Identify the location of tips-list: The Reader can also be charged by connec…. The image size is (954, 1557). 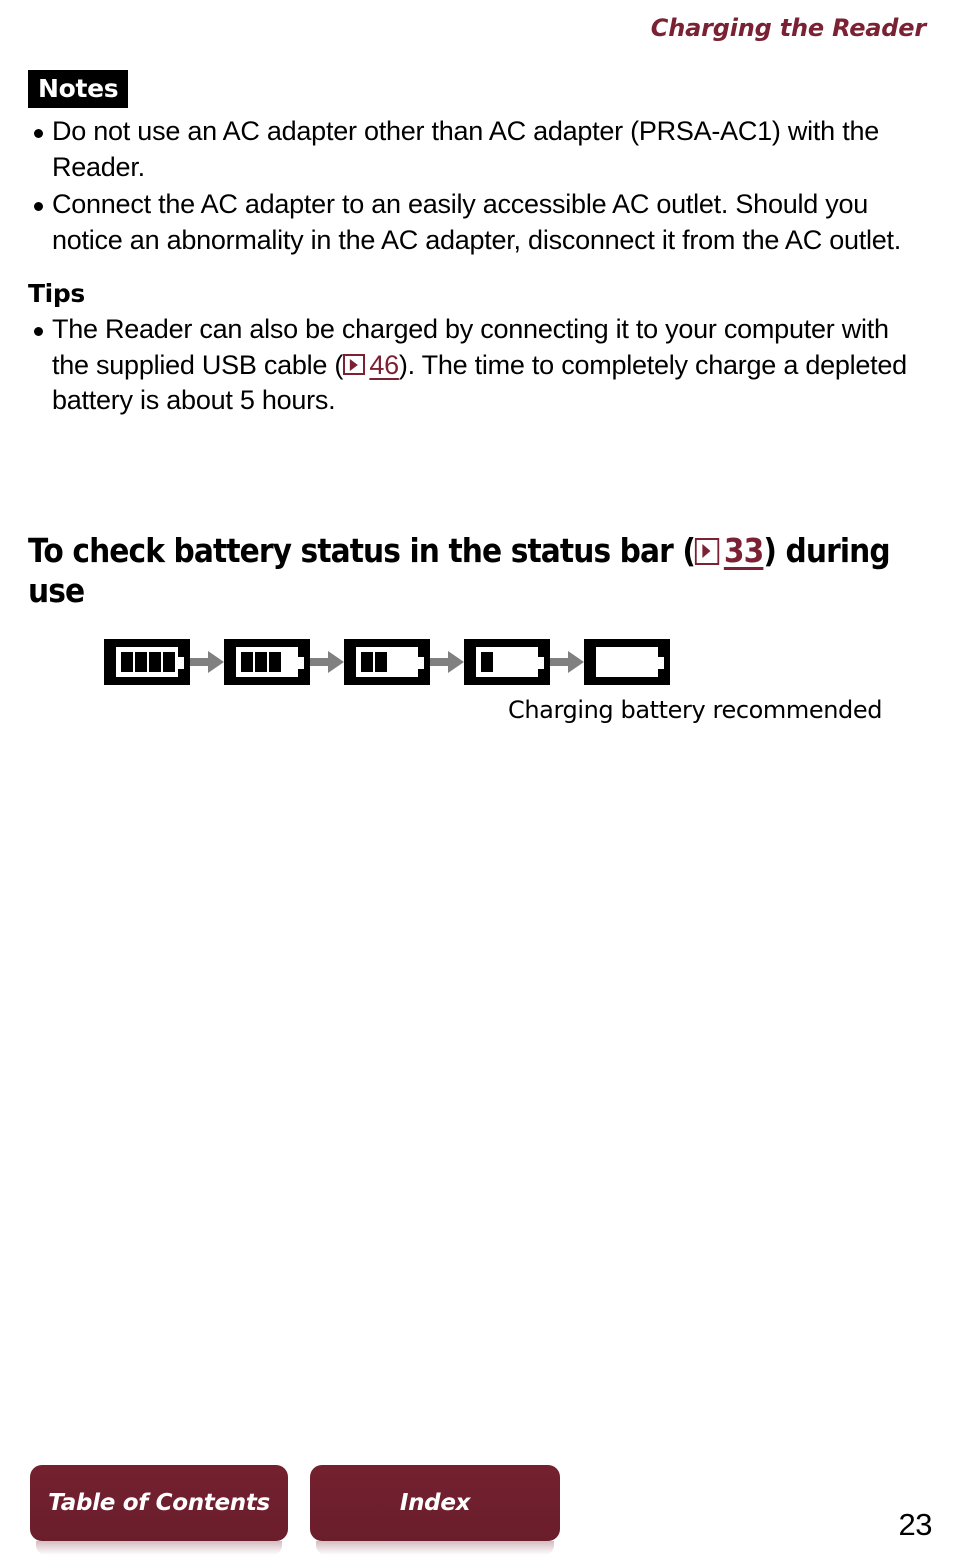
(477, 366).